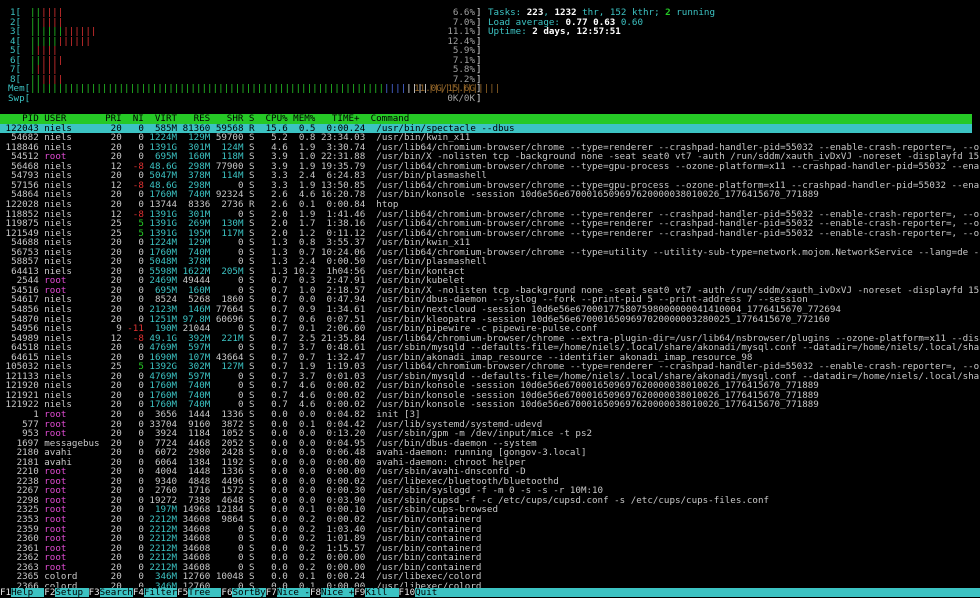 The height and width of the screenshot is (598, 980). Describe the element at coordinates (307, 271) in the screenshot. I see `process-mem: 10.2` at that location.